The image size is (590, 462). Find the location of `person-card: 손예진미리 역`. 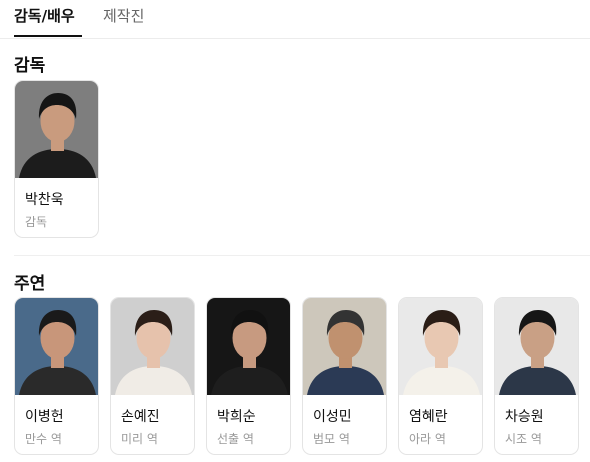

person-card: 손예진미리 역 is located at coordinates (152, 376).